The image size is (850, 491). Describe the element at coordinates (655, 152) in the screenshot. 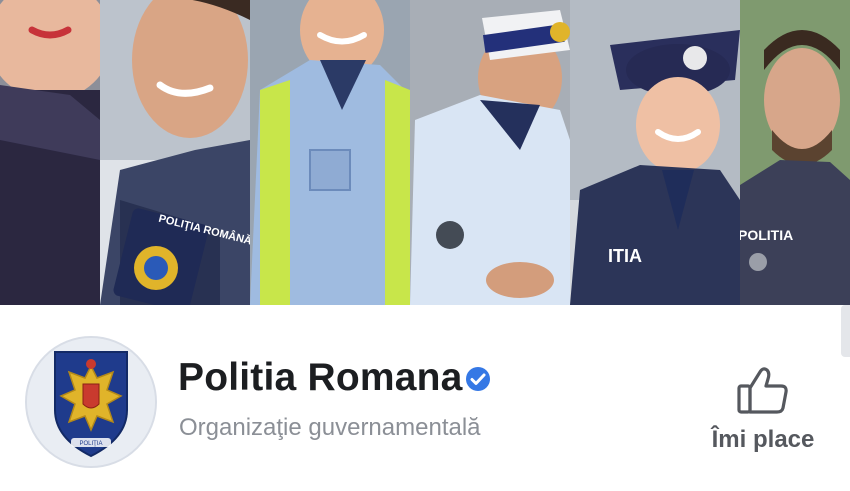

I see `cover-officer-5: ITIA` at that location.